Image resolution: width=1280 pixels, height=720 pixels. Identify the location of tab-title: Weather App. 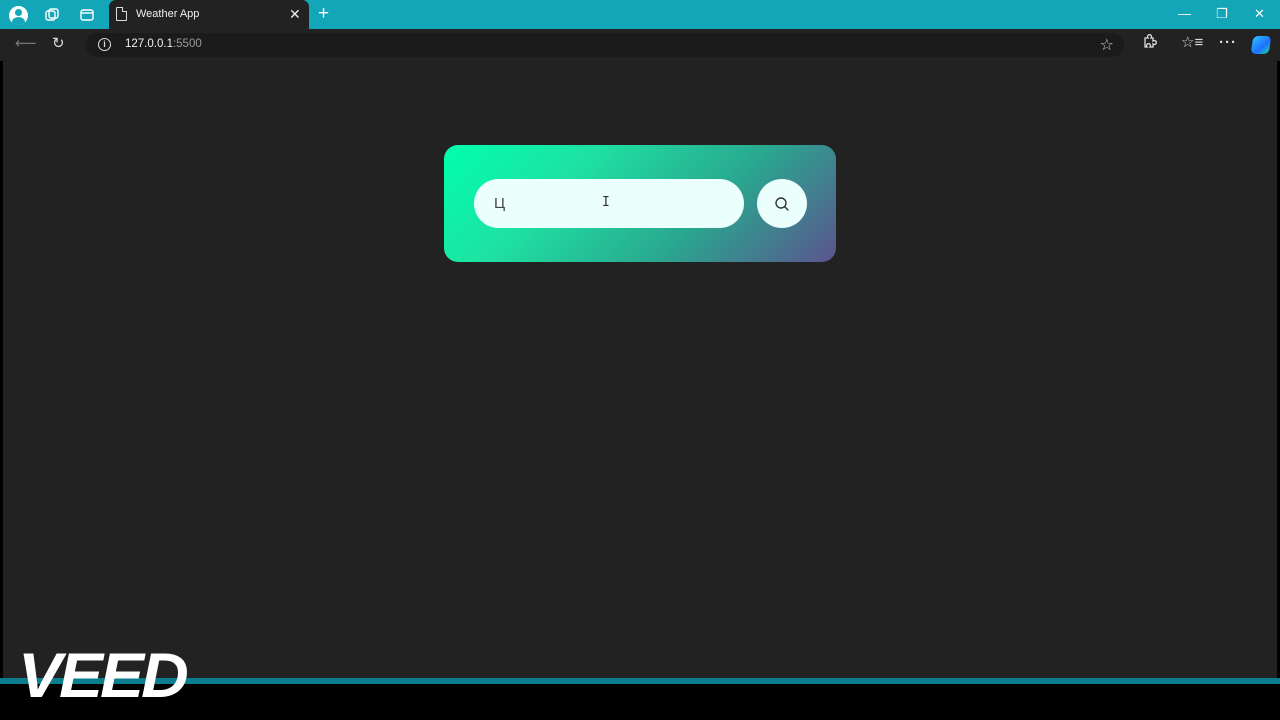
(168, 14).